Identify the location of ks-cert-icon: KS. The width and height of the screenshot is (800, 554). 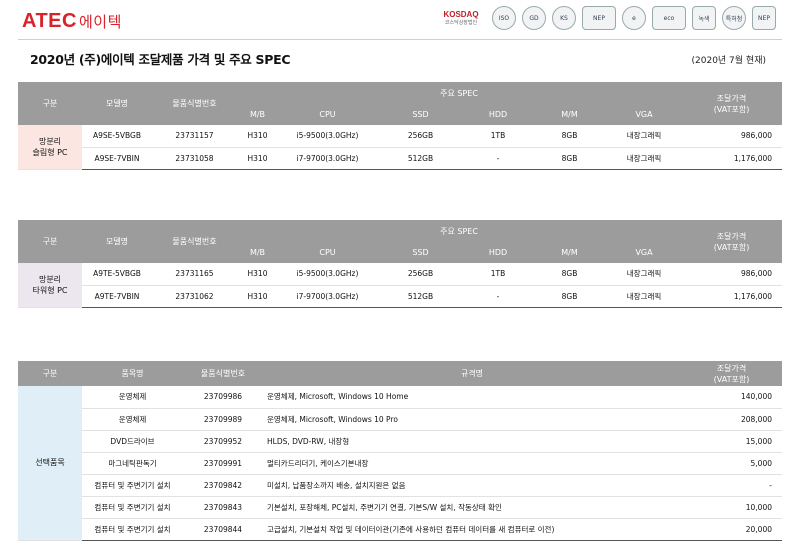
(564, 18).